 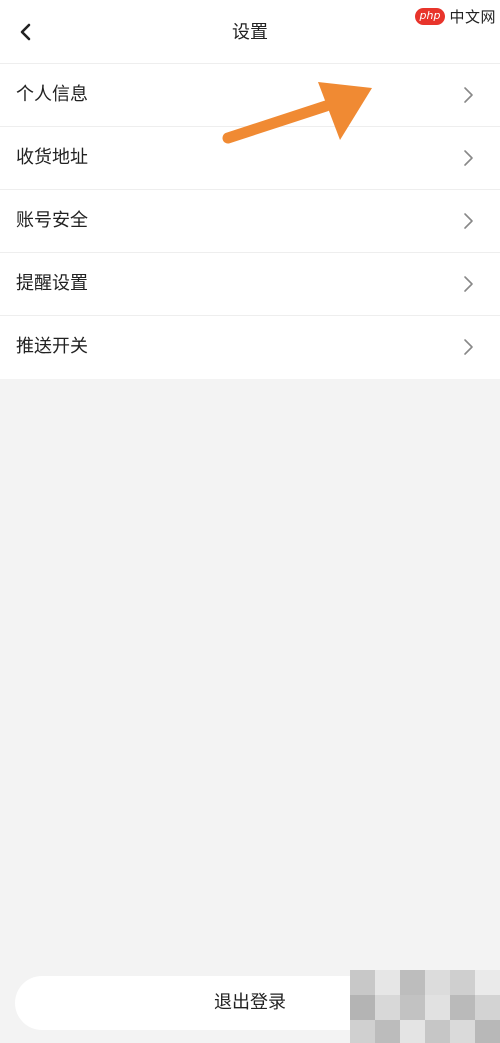 I want to click on menu-item-label: 收货地址, so click(x=52, y=157).